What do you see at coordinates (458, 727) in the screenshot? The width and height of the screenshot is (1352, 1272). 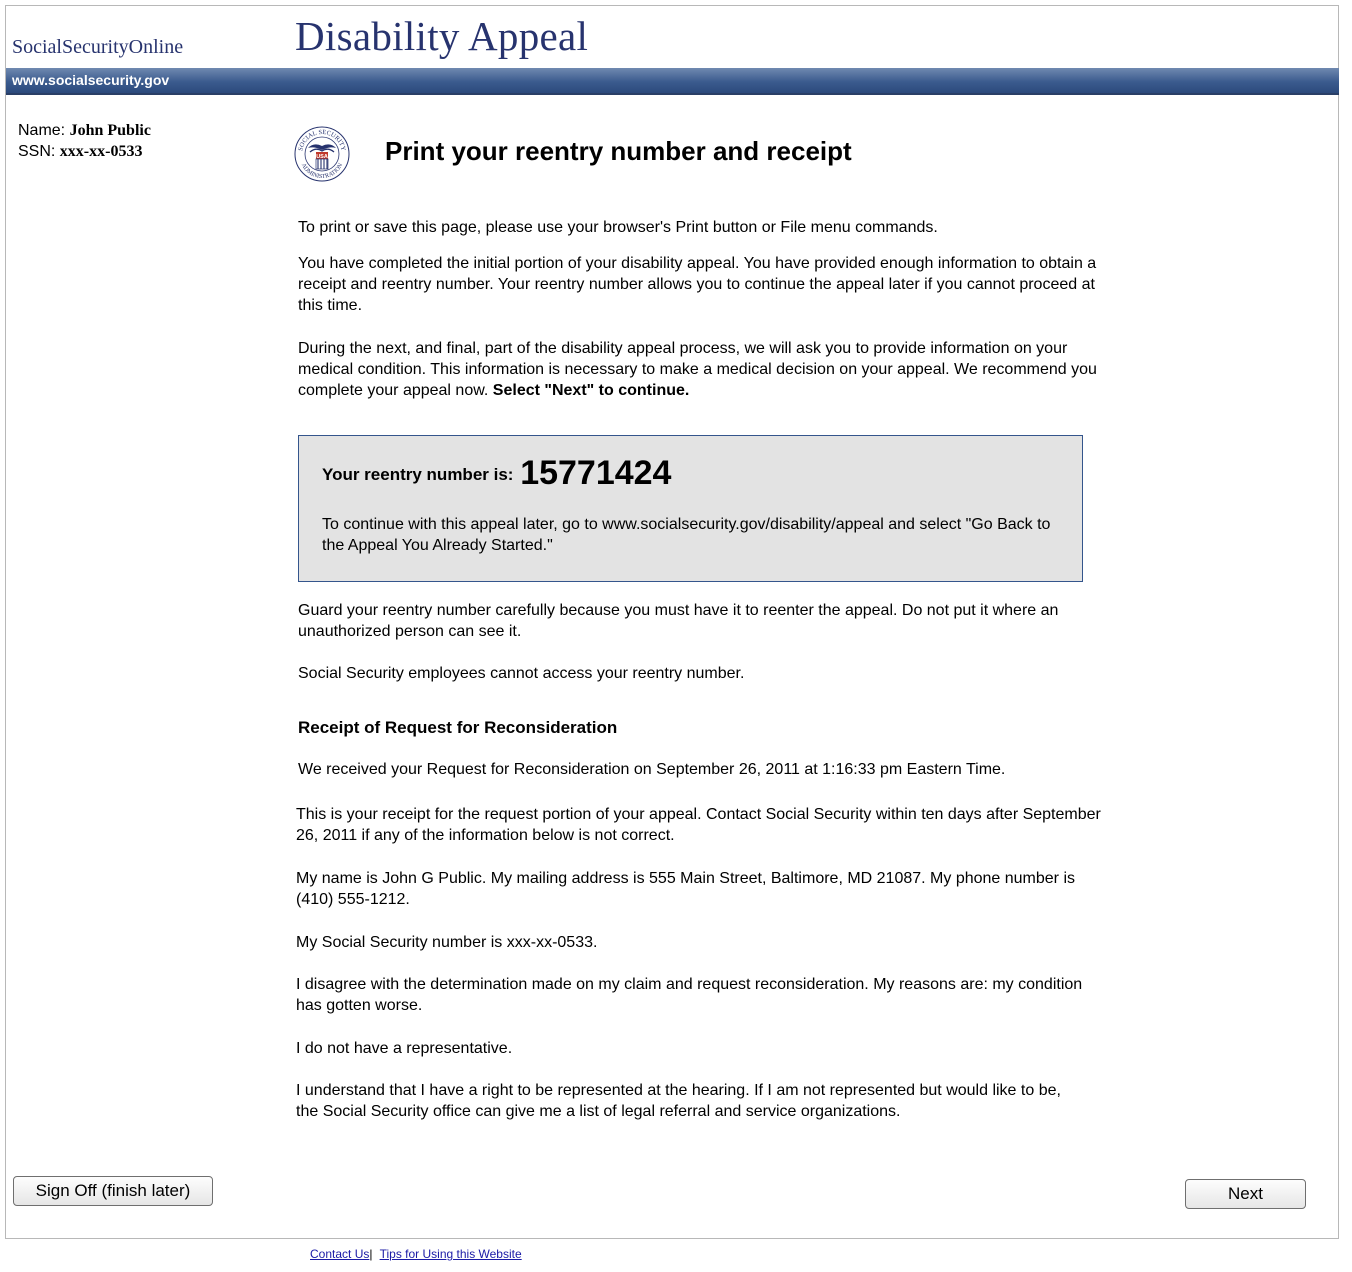 I see `receipt-heading: Receipt of Request for Reconsideration` at bounding box center [458, 727].